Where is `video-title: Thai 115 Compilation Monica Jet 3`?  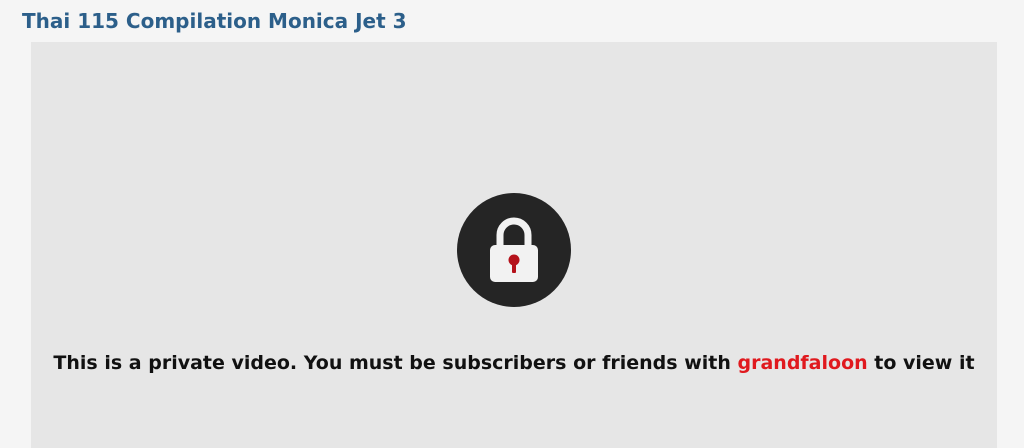
video-title: Thai 115 Compilation Monica Jet 3 is located at coordinates (214, 21).